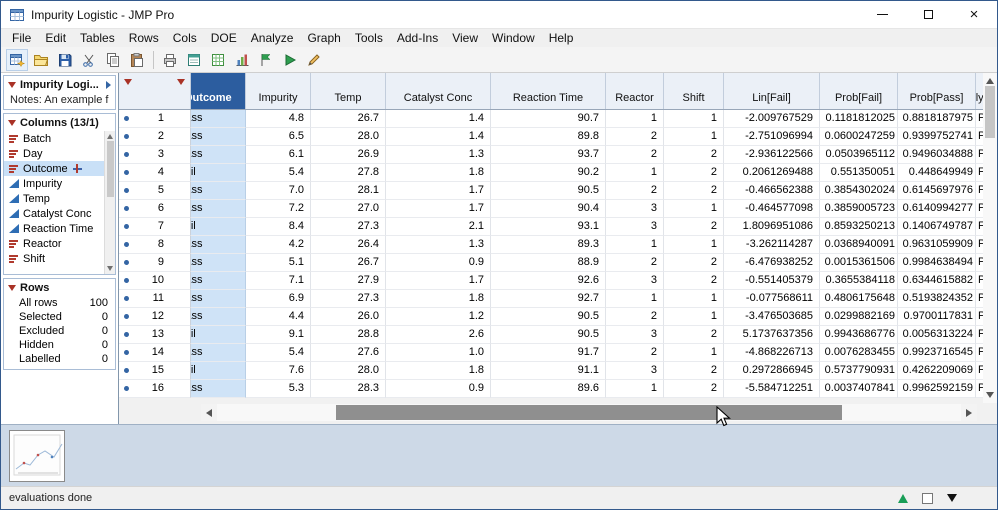 Image resolution: width=998 pixels, height=510 pixels. Describe the element at coordinates (54, 228) in the screenshot. I see `column-item-reaction-time: Reaction Time` at that location.